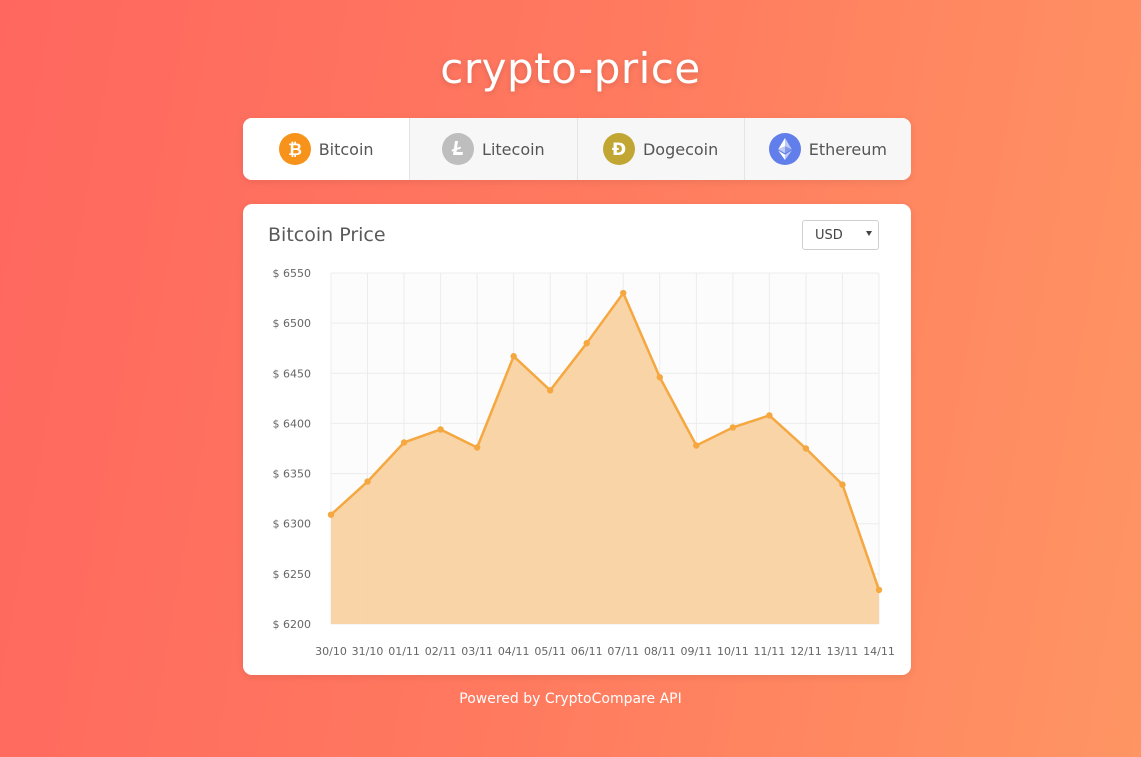 The height and width of the screenshot is (757, 1141). What do you see at coordinates (458, 149) in the screenshot?
I see `litecoin-icon` at bounding box center [458, 149].